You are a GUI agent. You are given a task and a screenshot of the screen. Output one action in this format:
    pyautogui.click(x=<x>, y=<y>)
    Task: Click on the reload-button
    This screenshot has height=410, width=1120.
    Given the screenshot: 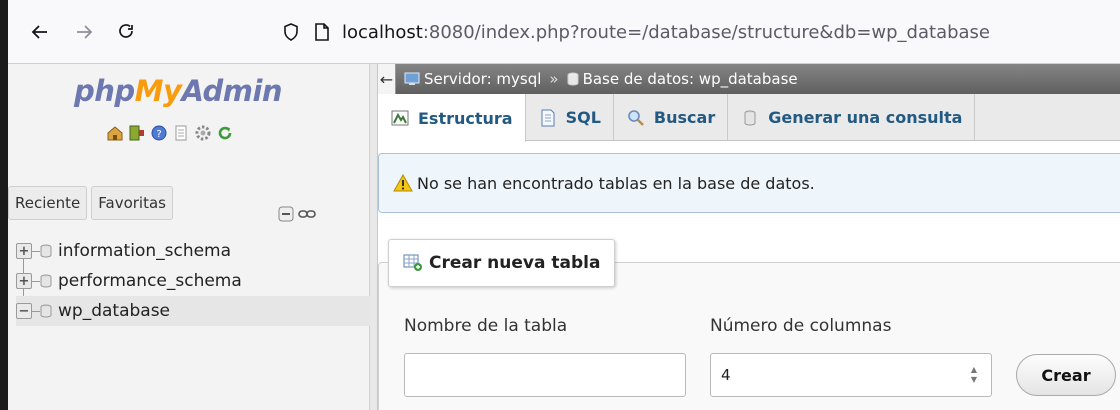 What is the action you would take?
    pyautogui.click(x=126, y=32)
    